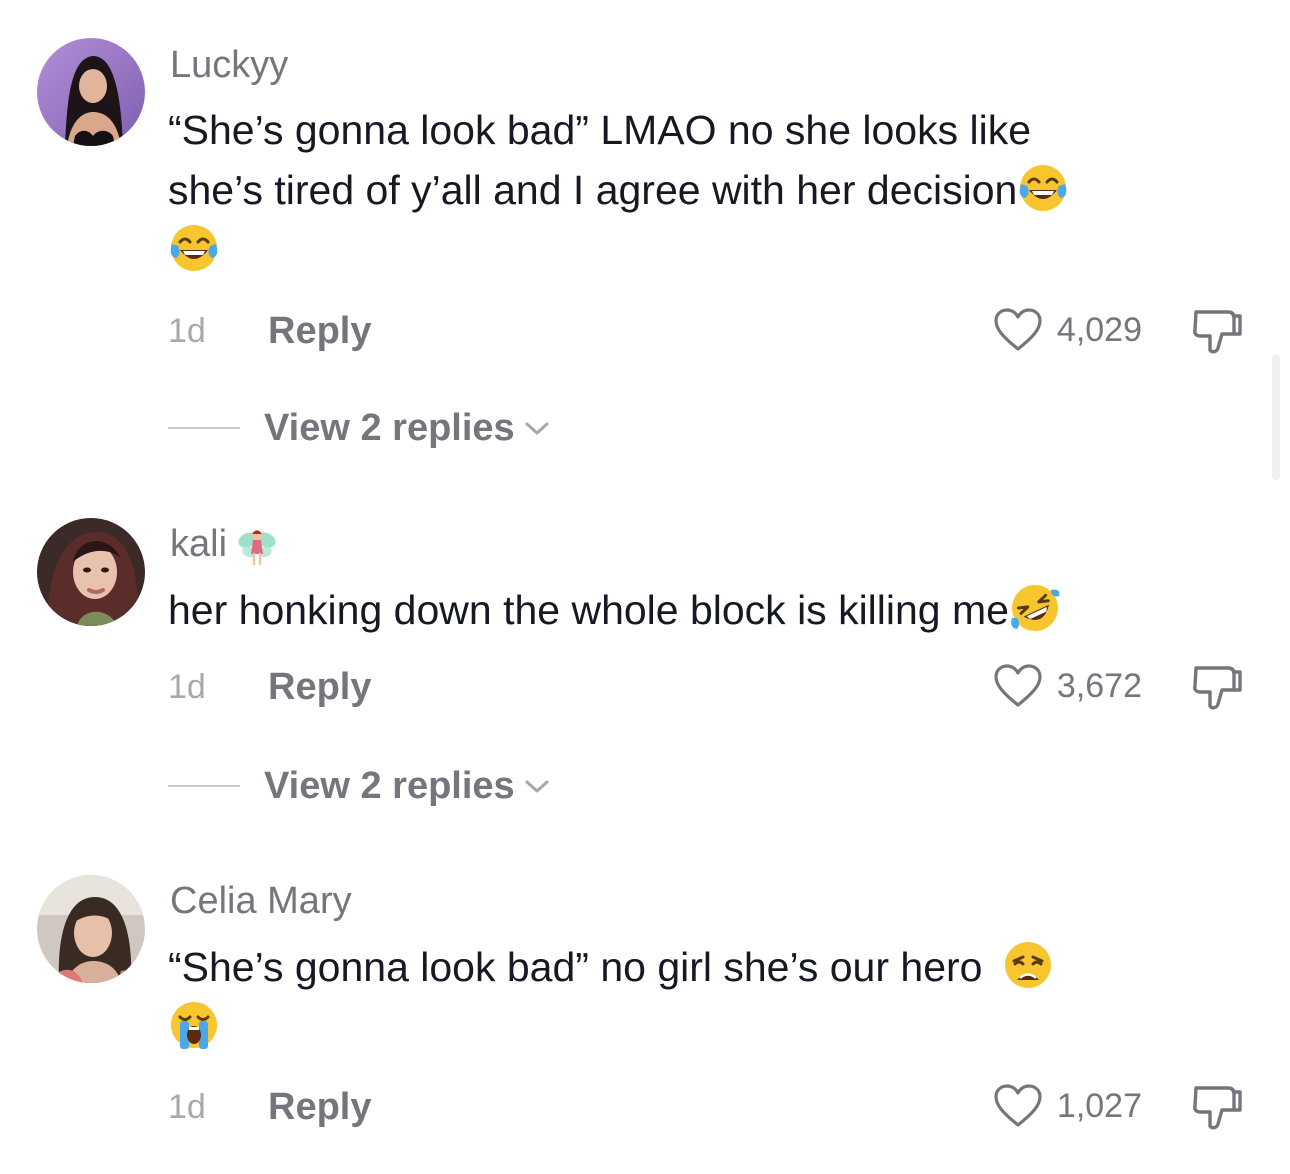 The height and width of the screenshot is (1174, 1290). I want to click on like-button: 4,029, so click(1067, 330).